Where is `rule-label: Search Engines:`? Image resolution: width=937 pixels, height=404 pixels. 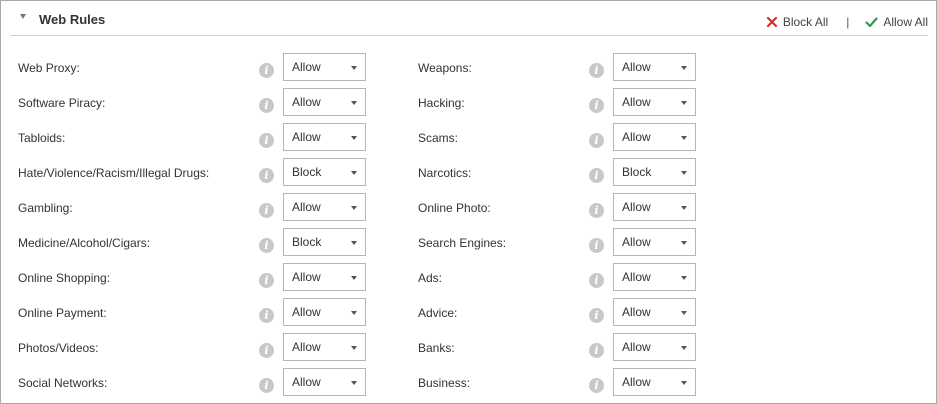 rule-label: Search Engines: is located at coordinates (462, 243).